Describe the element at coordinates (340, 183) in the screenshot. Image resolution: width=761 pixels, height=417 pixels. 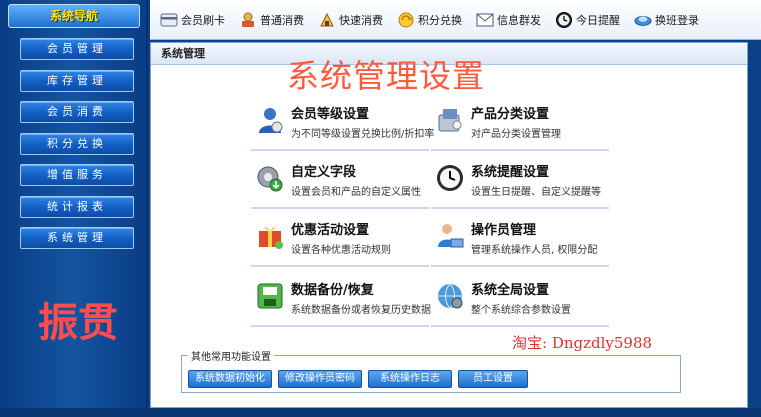
I see `tile-custom-field: 自定义字段 设置会员和产品的自定义属性` at that location.